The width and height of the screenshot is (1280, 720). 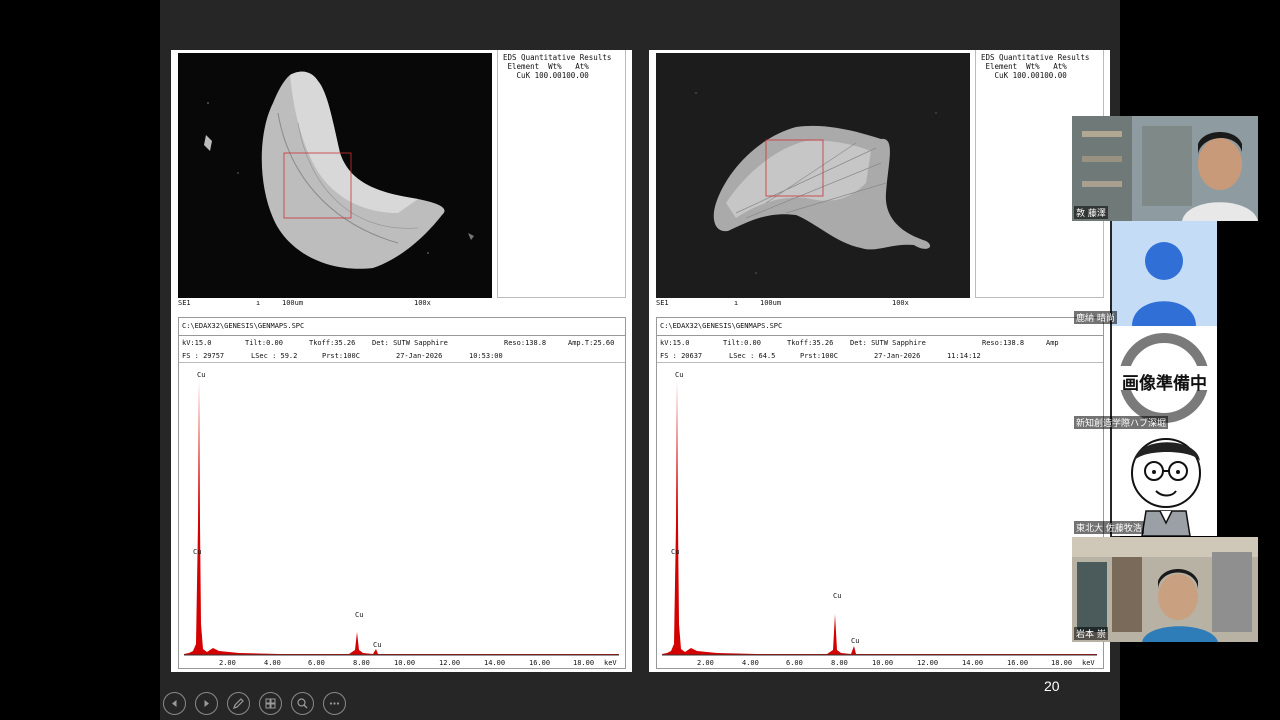 I want to click on next-icon, so click(x=206, y=703).